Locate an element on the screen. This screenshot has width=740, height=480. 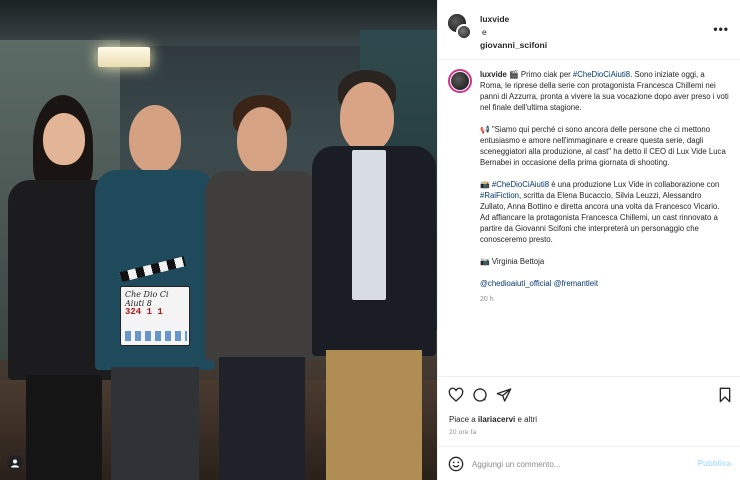
caption-username: luxvide is located at coordinates (493, 74).